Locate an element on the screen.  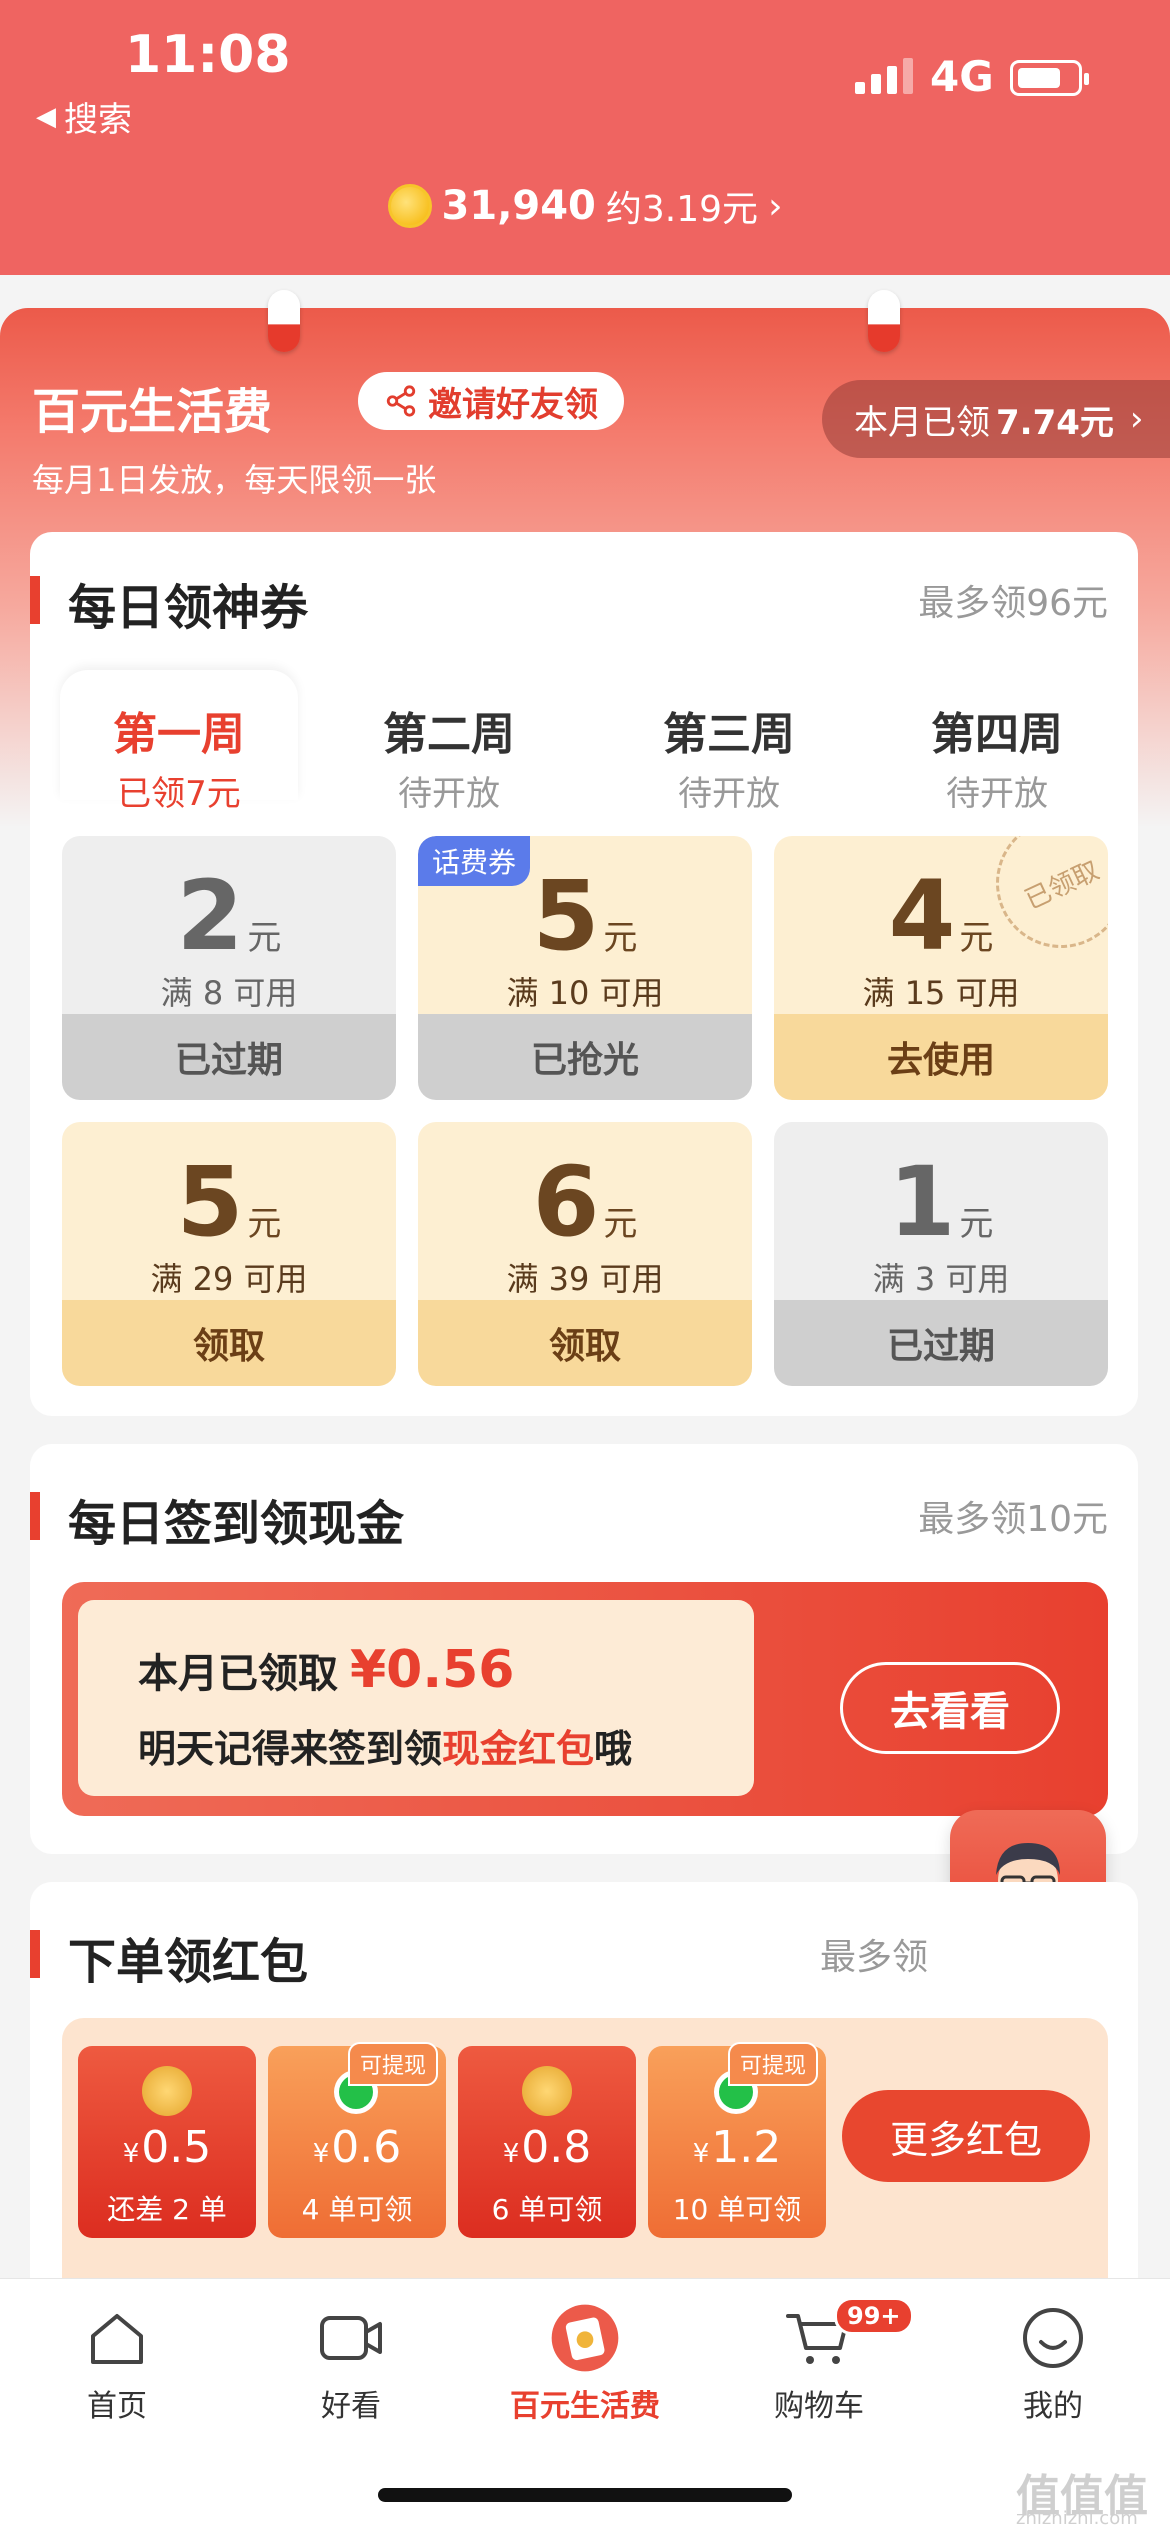
red-packet: 可提现 ¥0.6 4 单可领 is located at coordinates (357, 2140).